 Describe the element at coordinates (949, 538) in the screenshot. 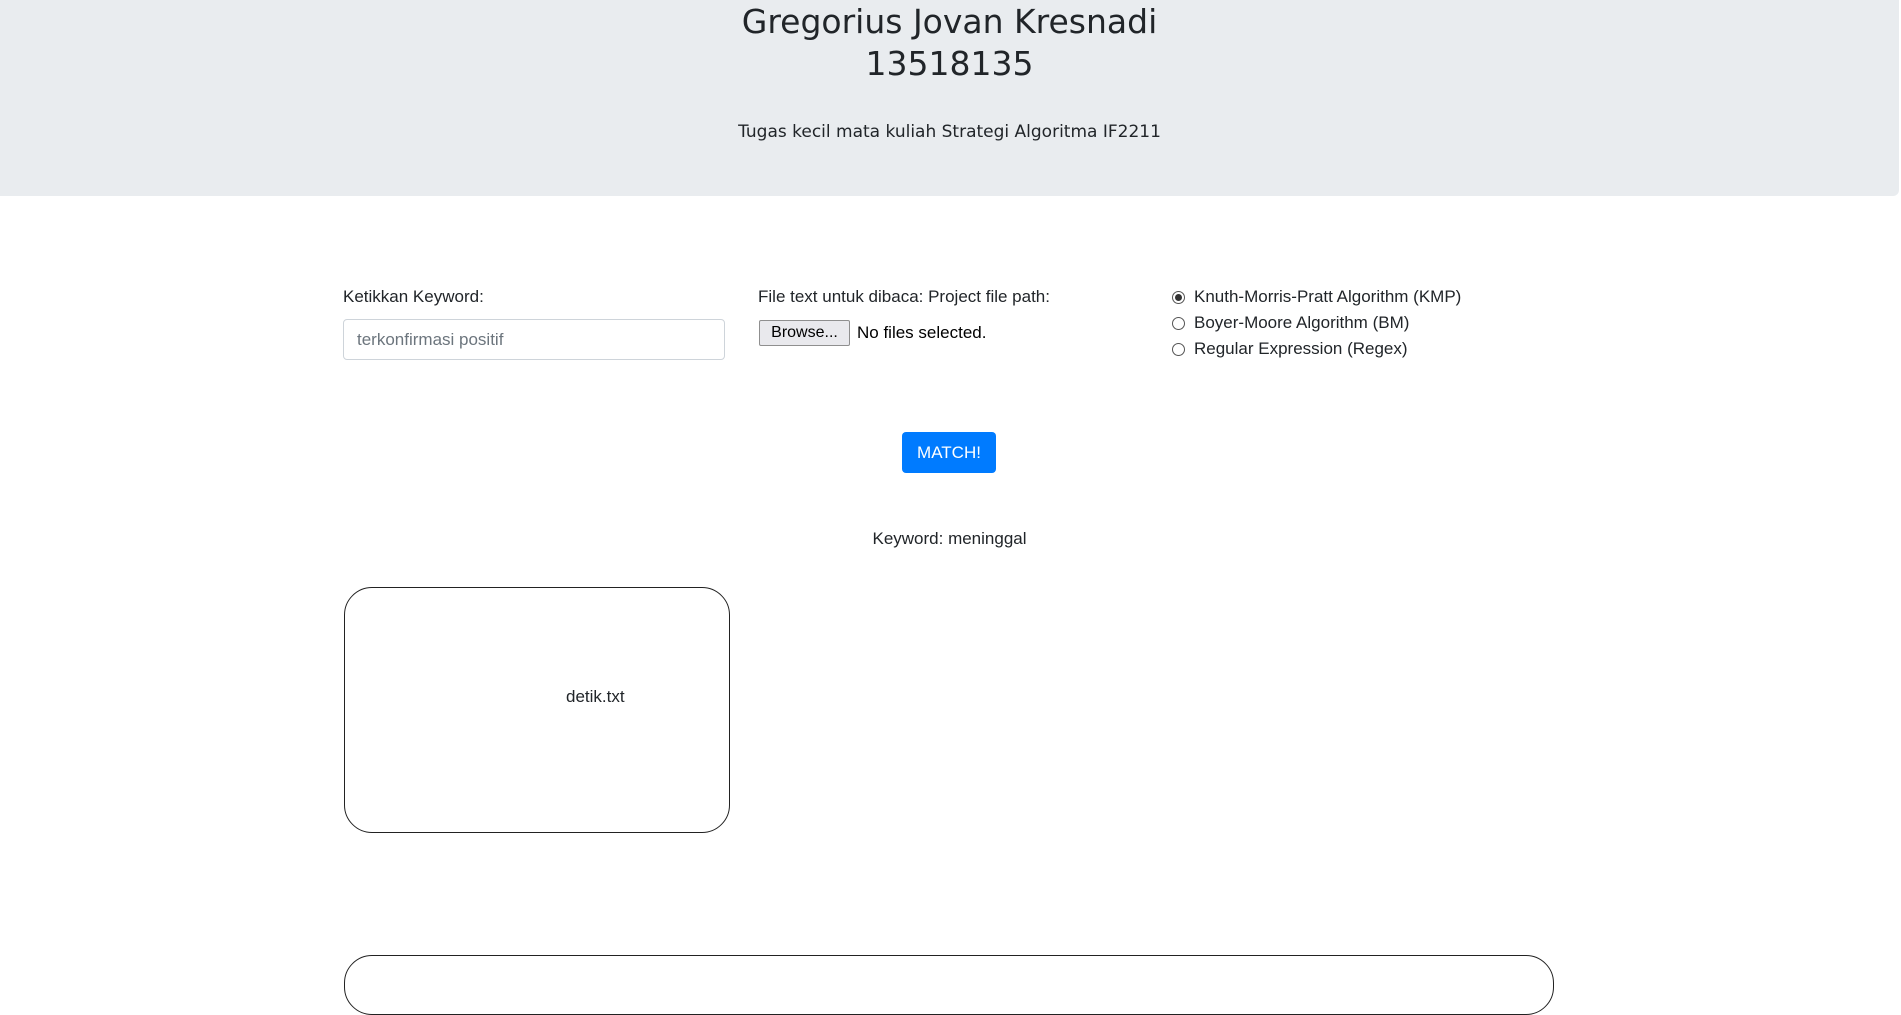

I see `keyword-result: Keyword: meninggal` at that location.